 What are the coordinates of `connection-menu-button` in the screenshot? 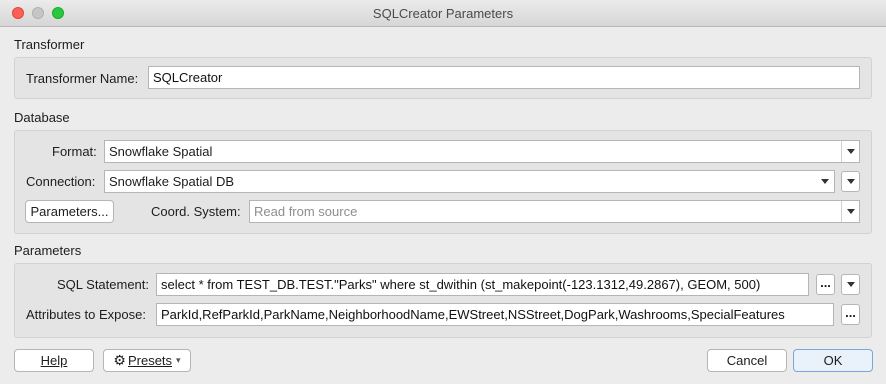 It's located at (850, 181).